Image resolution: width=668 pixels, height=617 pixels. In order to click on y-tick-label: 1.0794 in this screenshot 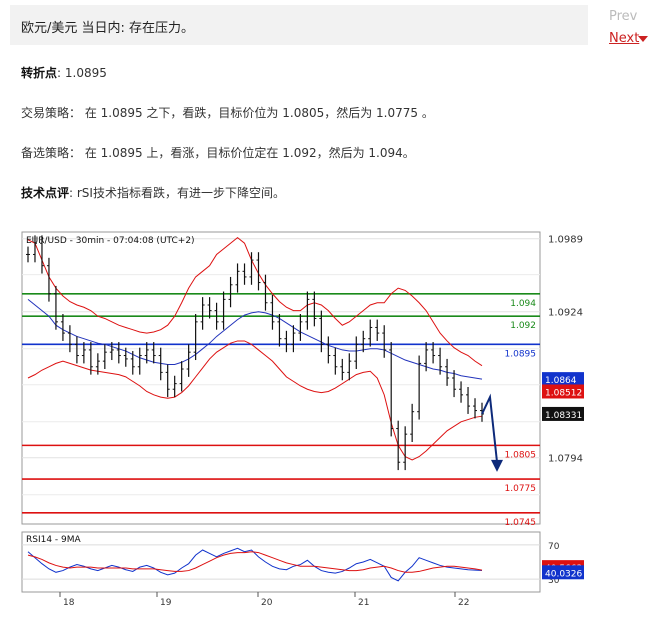, I will do `click(565, 459)`.